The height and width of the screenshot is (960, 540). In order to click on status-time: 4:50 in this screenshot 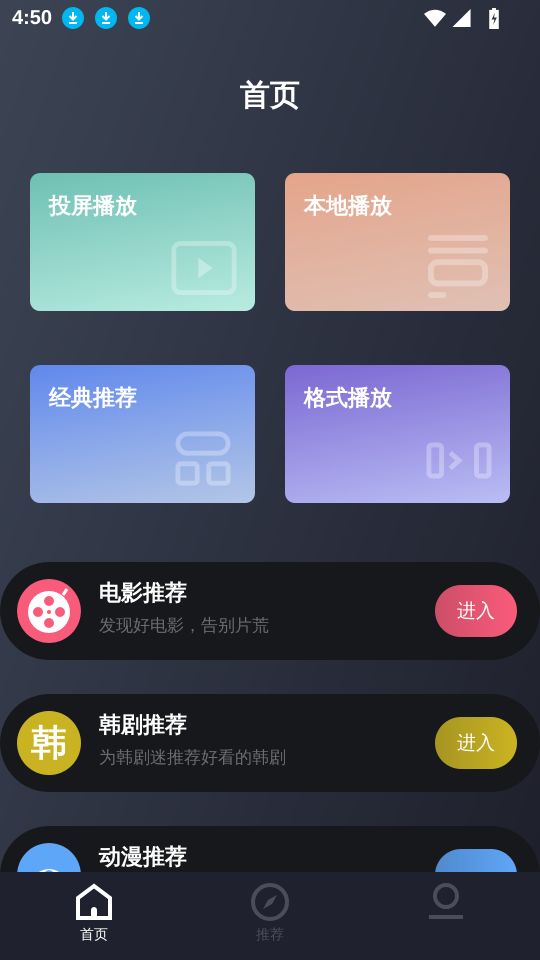, I will do `click(32, 18)`.